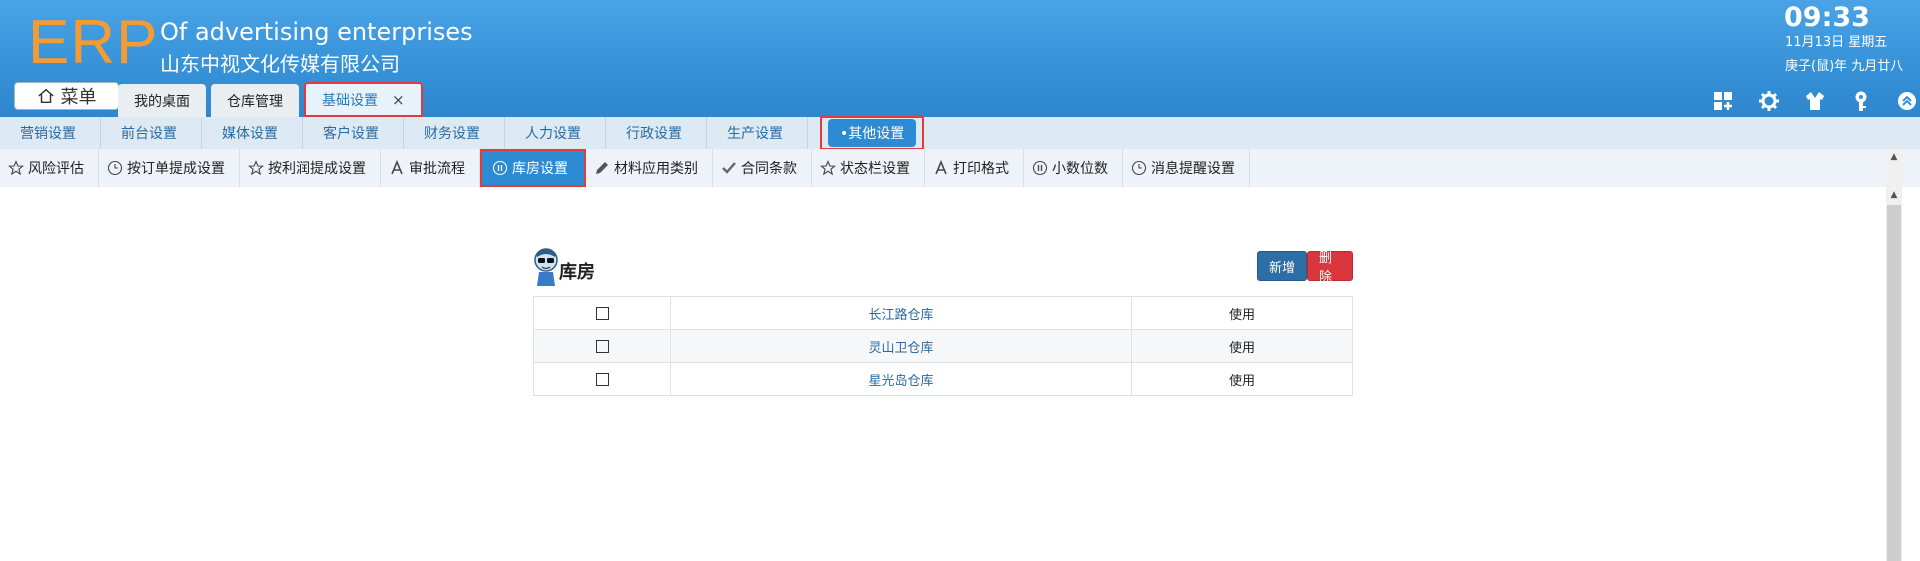 The image size is (1920, 561). I want to click on menu-button: 菜单, so click(66, 96).